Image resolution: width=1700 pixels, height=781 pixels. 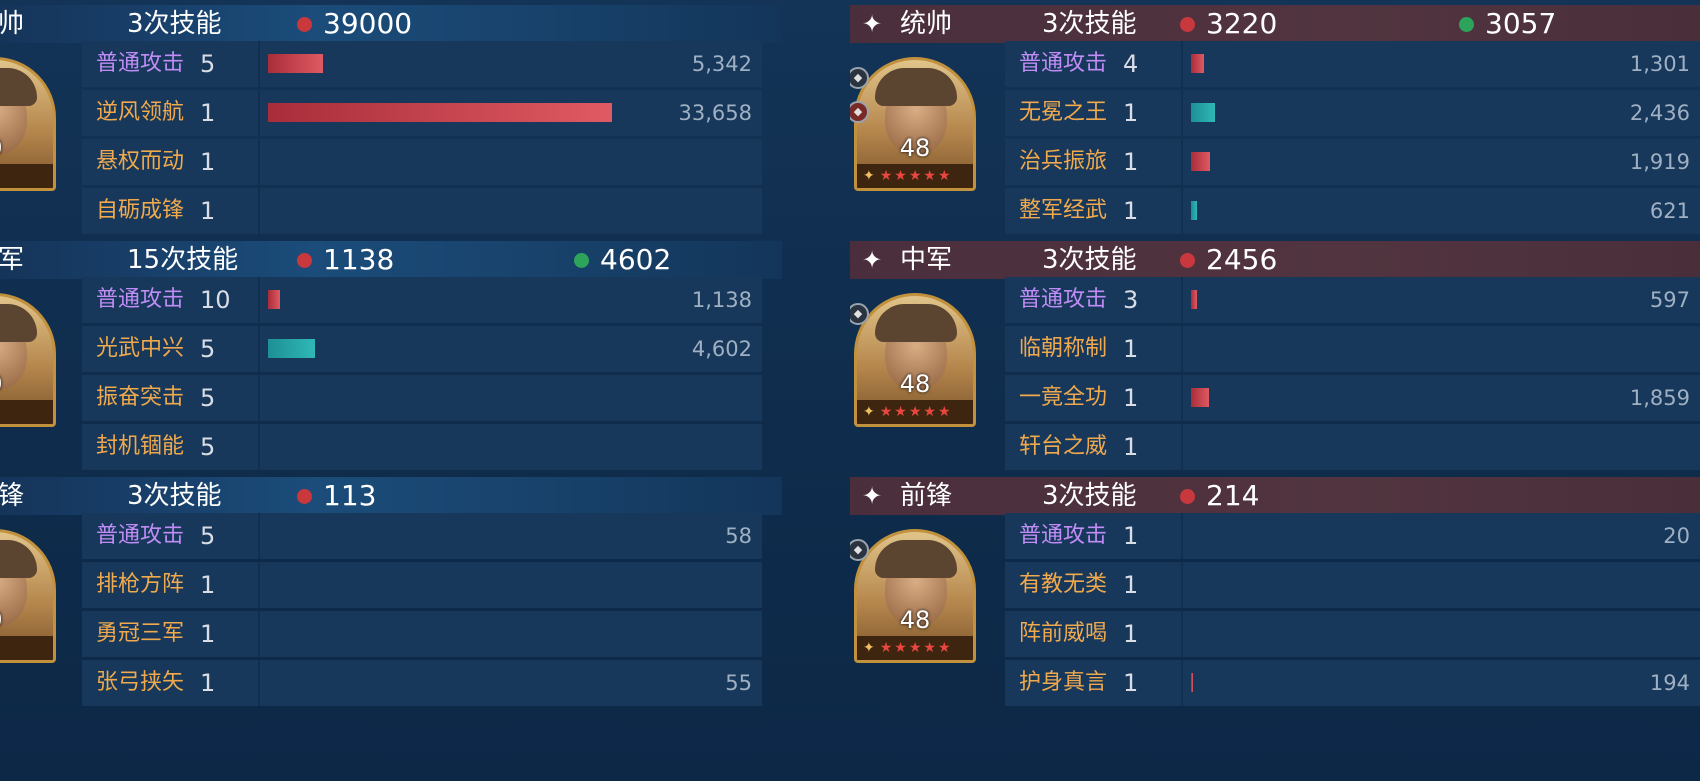 I want to click on skill-row: 有教无类 1, so click(x=1352, y=585).